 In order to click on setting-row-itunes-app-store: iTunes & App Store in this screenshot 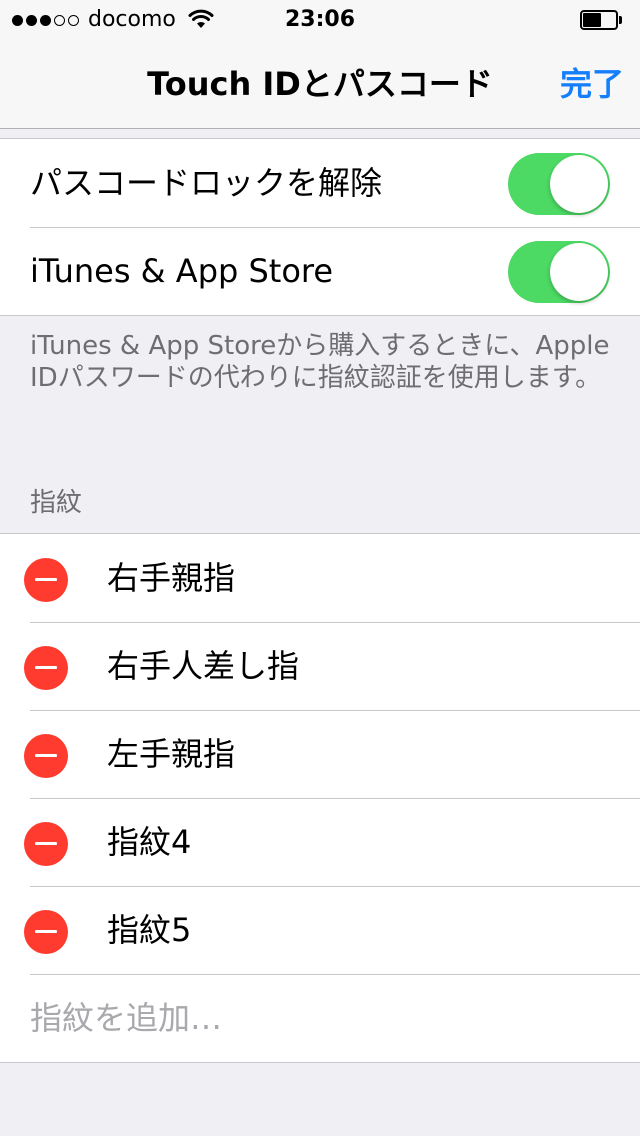, I will do `click(320, 271)`.